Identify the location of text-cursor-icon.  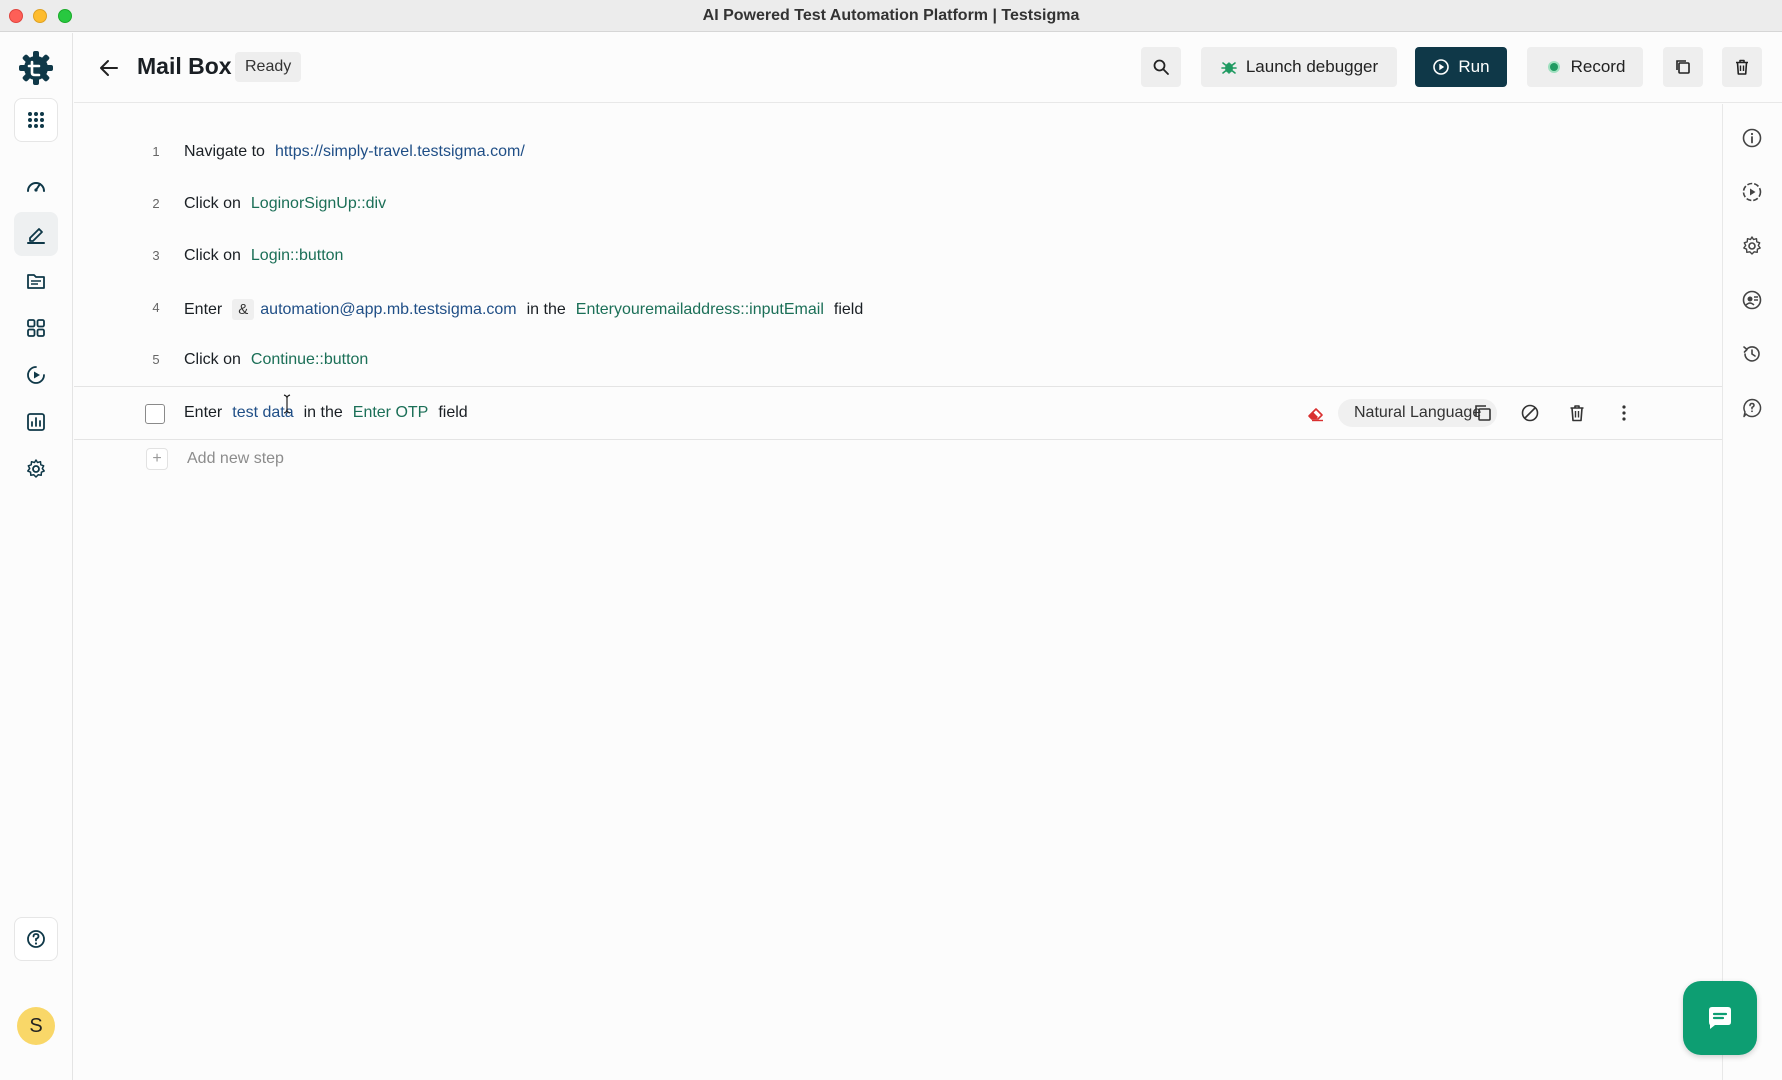
(287, 404).